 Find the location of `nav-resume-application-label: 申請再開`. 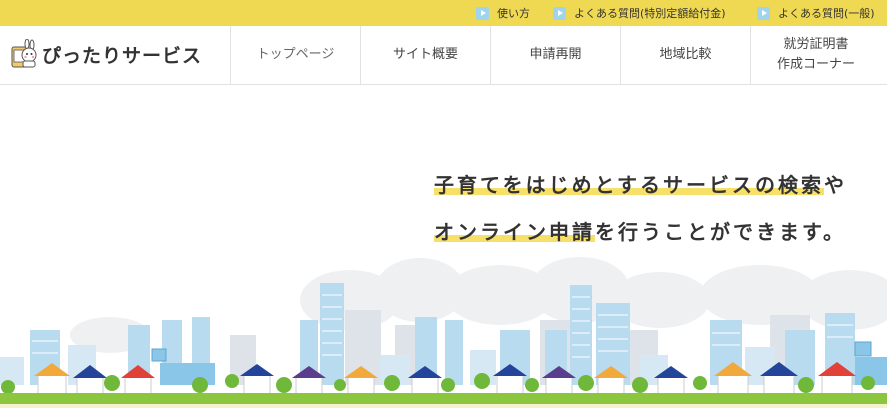

nav-resume-application-label: 申請再開 is located at coordinates (555, 54).